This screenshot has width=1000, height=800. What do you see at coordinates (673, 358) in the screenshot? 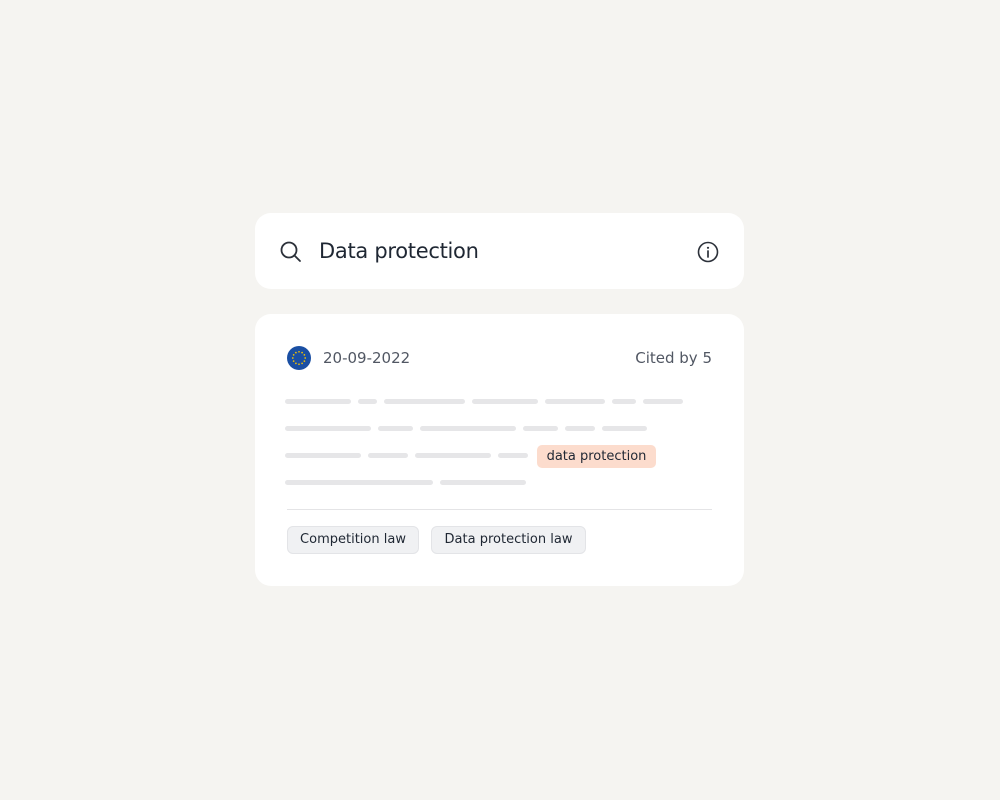
I see `cited-by-count: Cited by 5` at bounding box center [673, 358].